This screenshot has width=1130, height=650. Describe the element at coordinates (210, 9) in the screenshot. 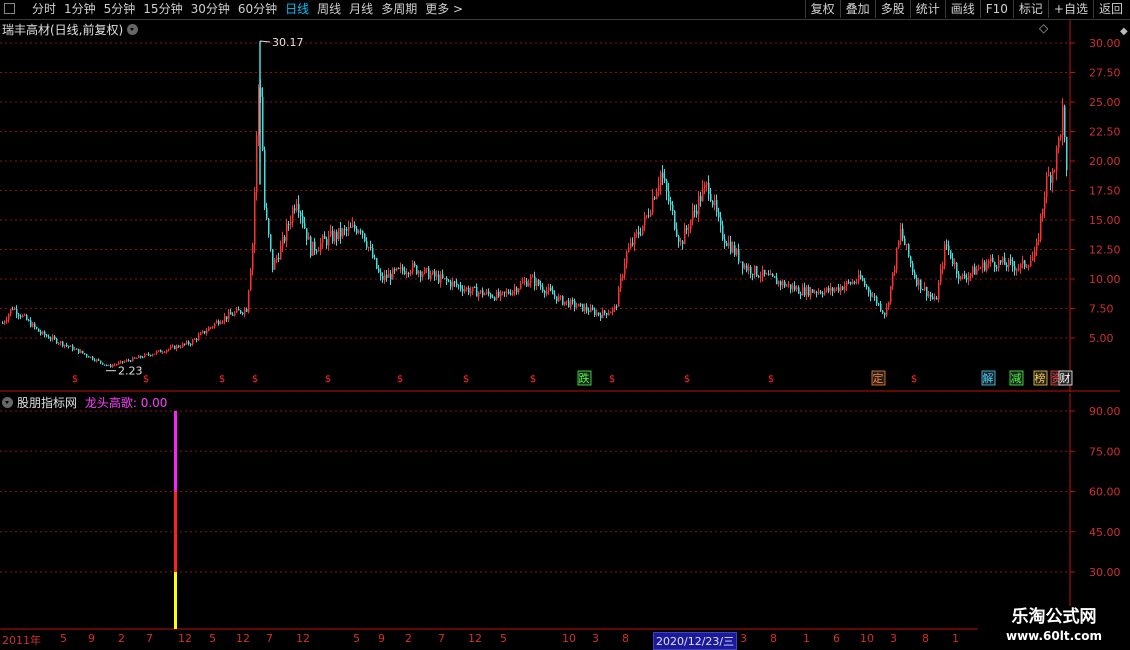

I see `tab-4: 30分钟` at that location.